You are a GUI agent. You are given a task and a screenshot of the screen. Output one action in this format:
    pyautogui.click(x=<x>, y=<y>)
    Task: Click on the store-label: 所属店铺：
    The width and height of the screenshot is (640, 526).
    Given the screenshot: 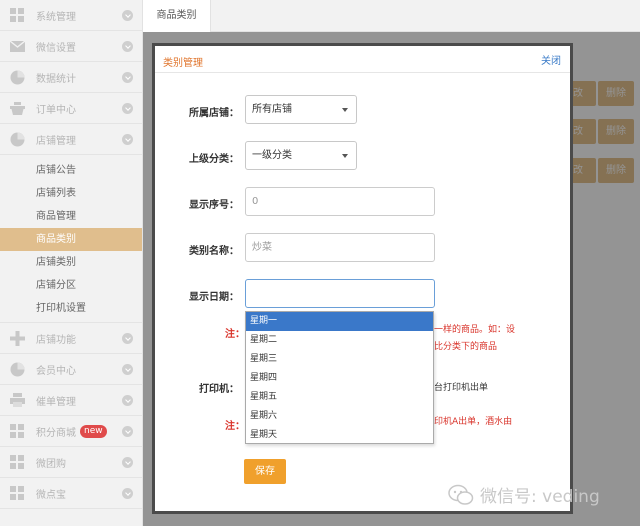 What is the action you would take?
    pyautogui.click(x=214, y=113)
    